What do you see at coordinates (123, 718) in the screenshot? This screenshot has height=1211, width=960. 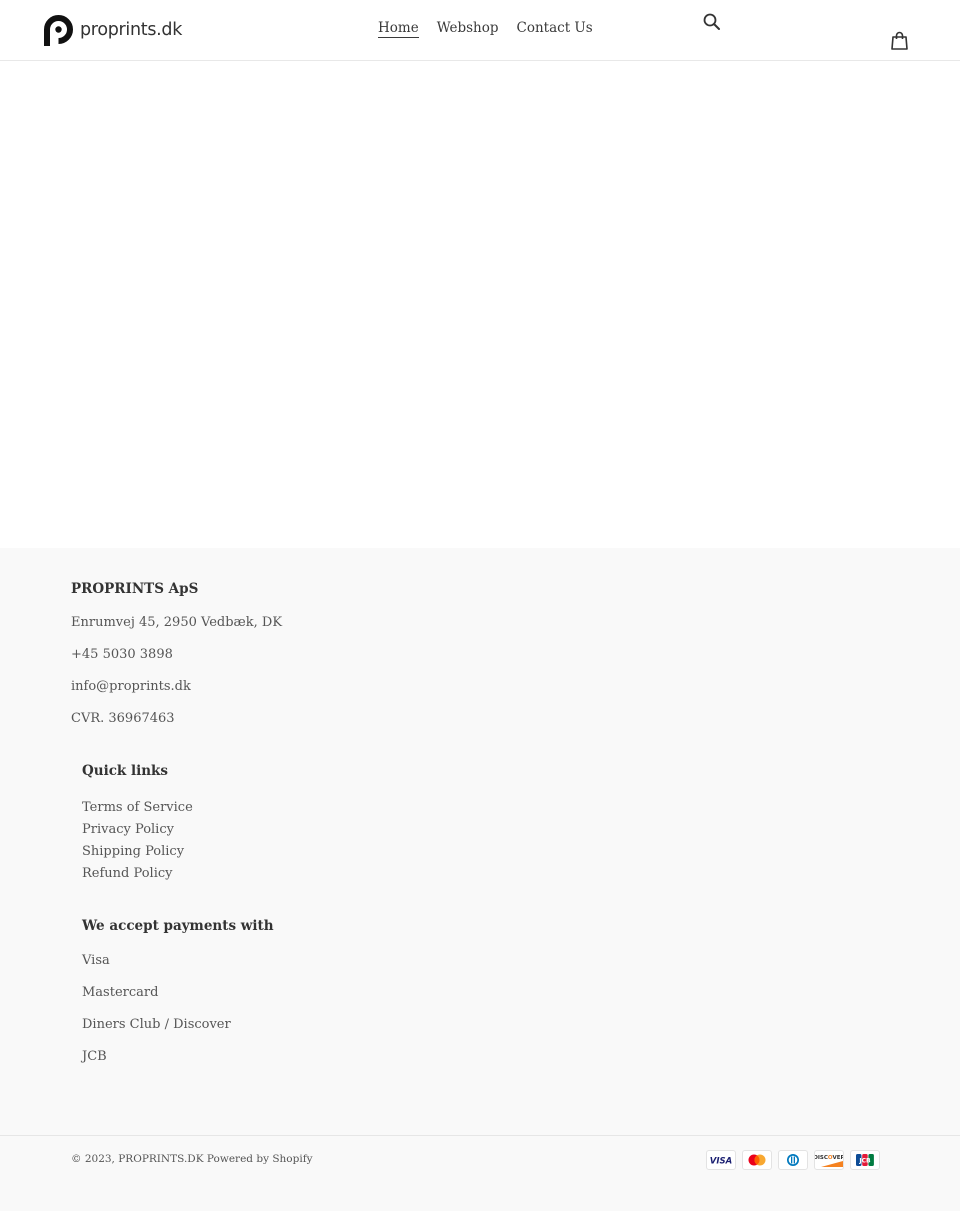 I see `company-cvr: CVR. 36967463` at bounding box center [123, 718].